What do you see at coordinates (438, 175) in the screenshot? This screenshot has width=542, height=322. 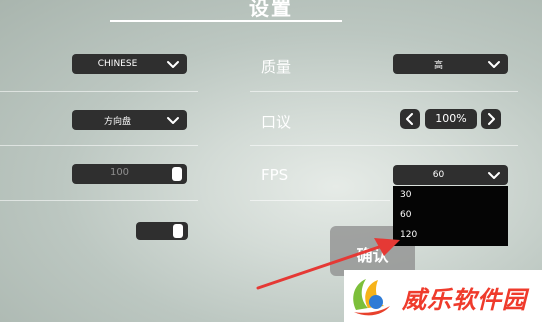 I see `fps-value: 60` at bounding box center [438, 175].